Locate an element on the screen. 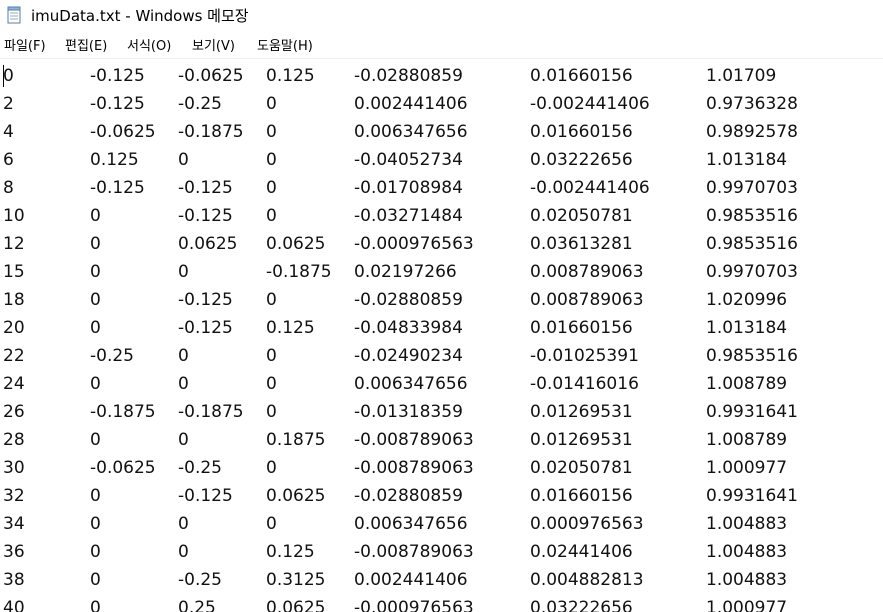 This screenshot has width=883, height=612. text-field: 10 is located at coordinates (14, 216).